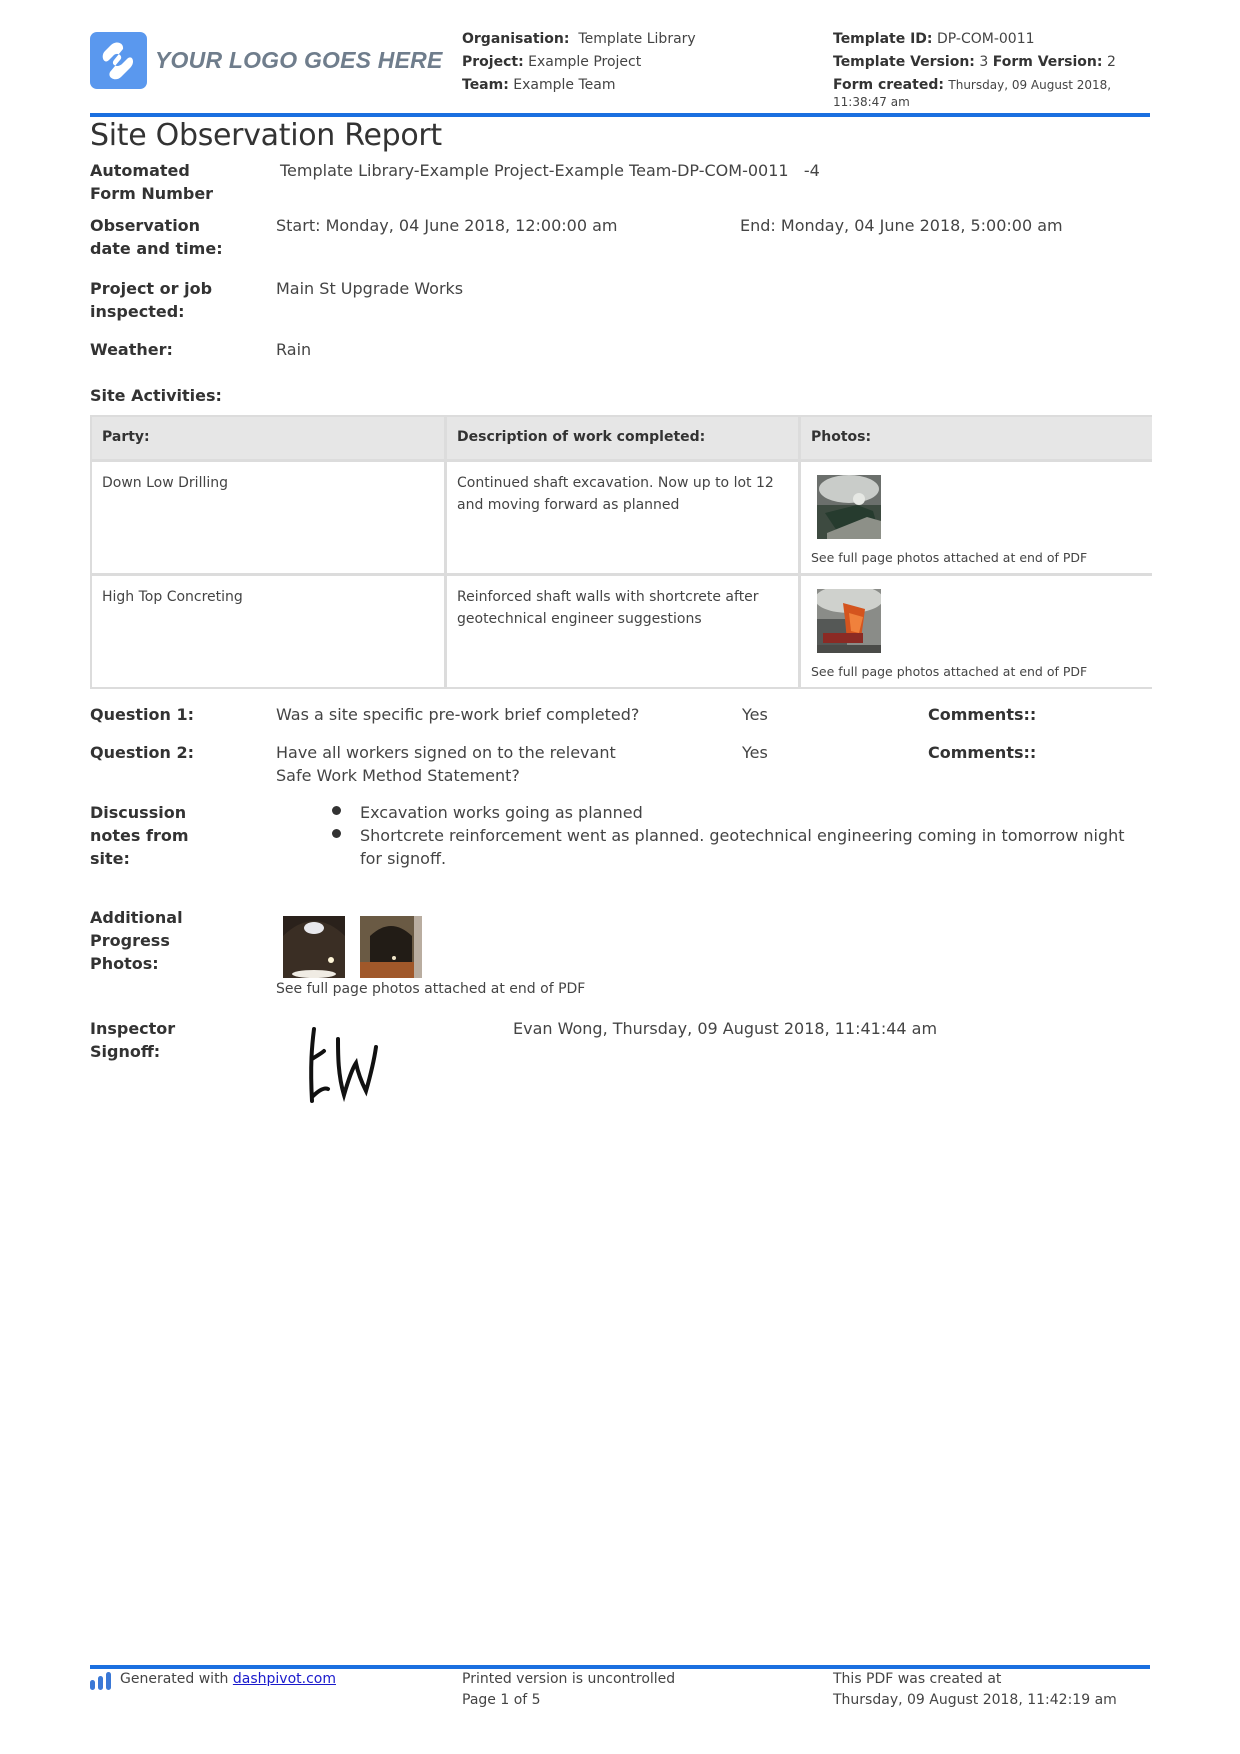  I want to click on header-divider, so click(620, 115).